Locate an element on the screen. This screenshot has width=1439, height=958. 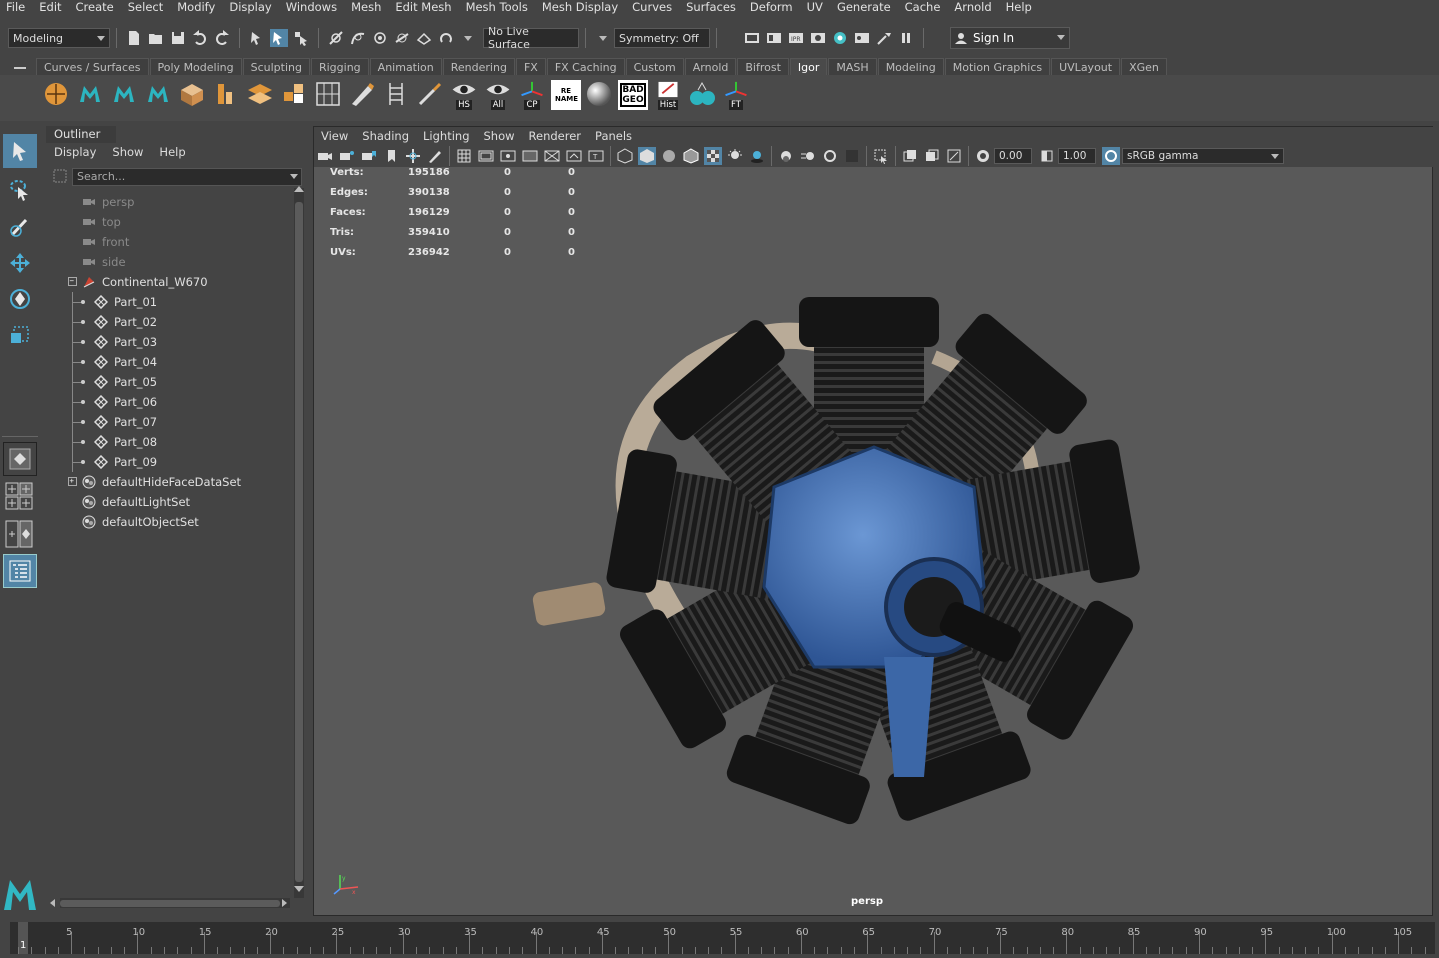
grease-pencil-icon is located at coordinates (435, 156).